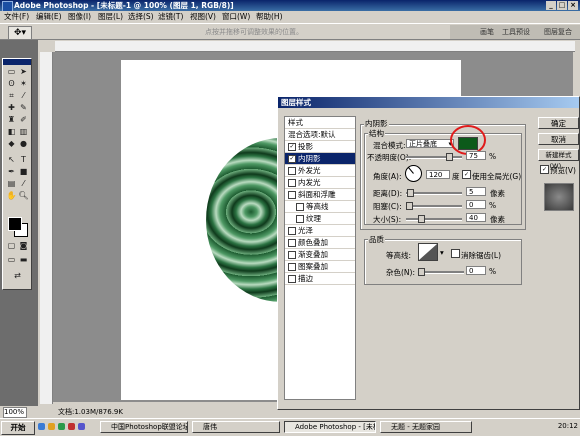  What do you see at coordinates (23, 183) in the screenshot?
I see `eyedropper-icon: ⁄` at bounding box center [23, 183].